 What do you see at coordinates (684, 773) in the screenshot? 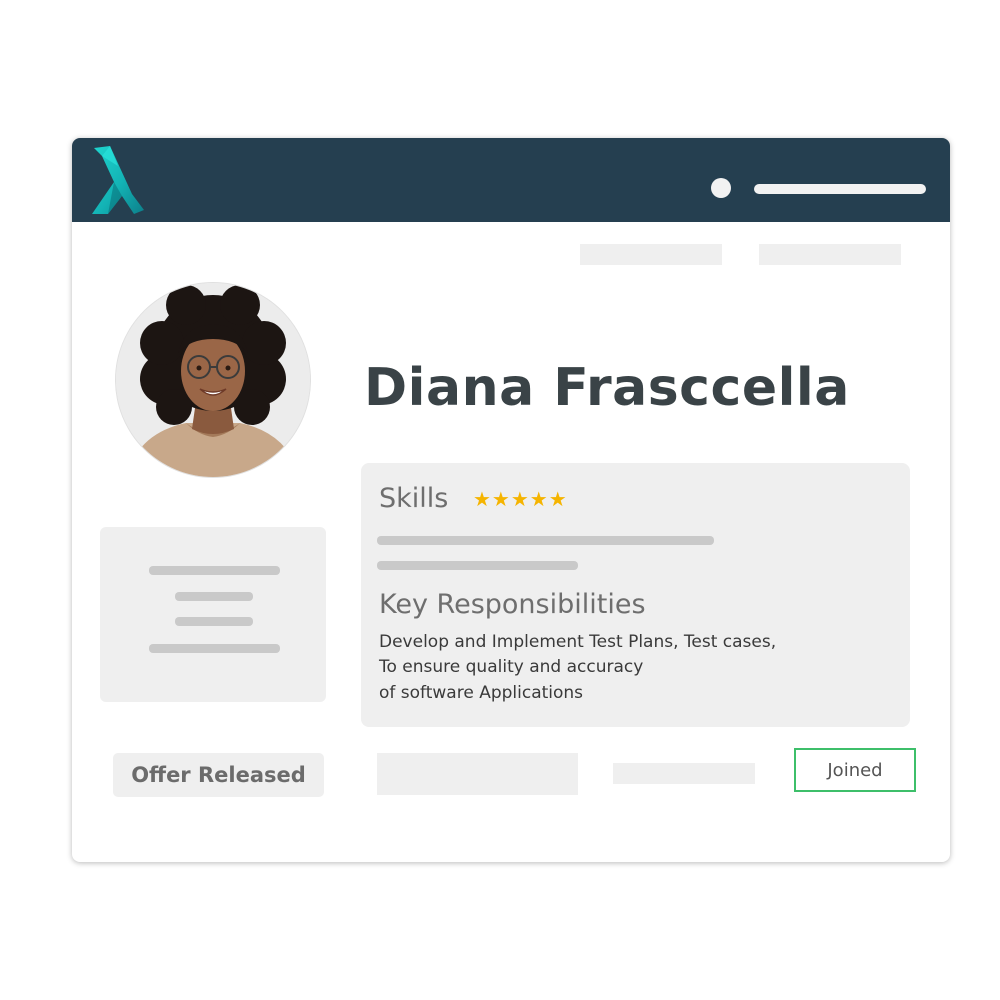
I see `status-placeholder-bar` at bounding box center [684, 773].